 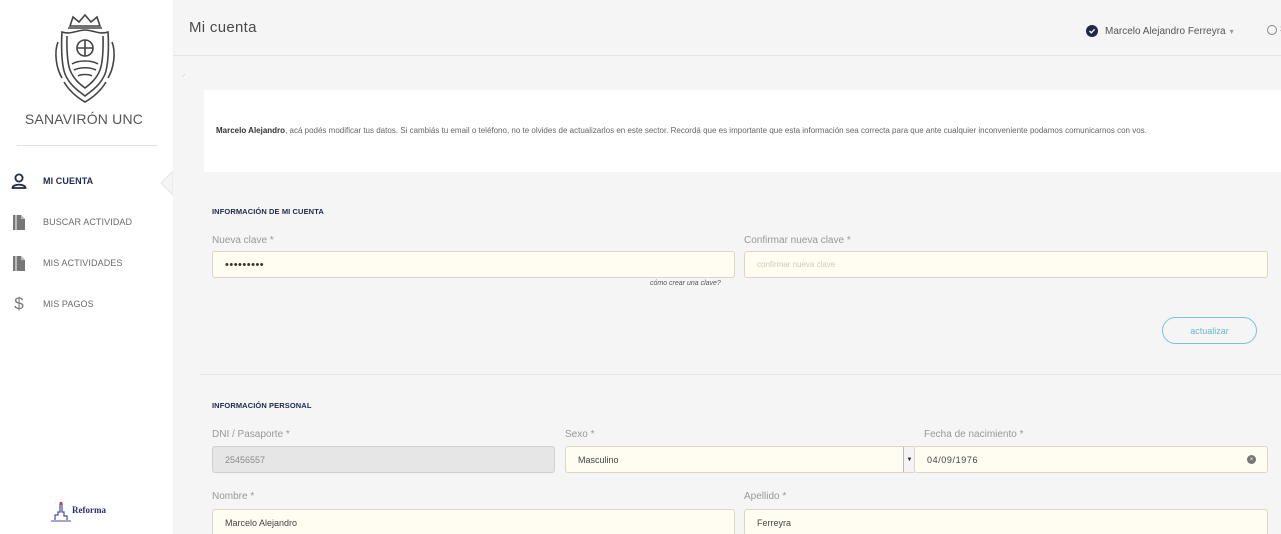 I want to click on birth-date-label: Fecha de nacimiento *, so click(x=974, y=434).